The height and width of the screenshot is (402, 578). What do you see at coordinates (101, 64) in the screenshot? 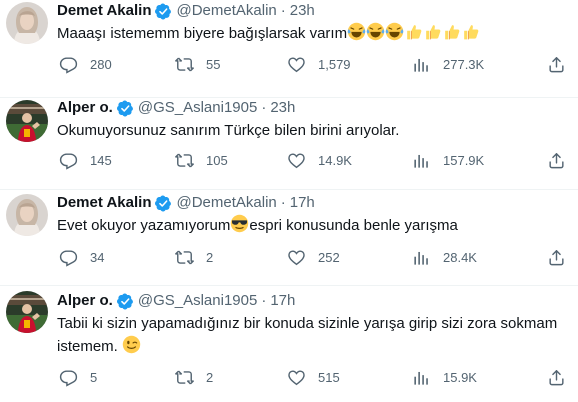
I see `reply-count: 280` at bounding box center [101, 64].